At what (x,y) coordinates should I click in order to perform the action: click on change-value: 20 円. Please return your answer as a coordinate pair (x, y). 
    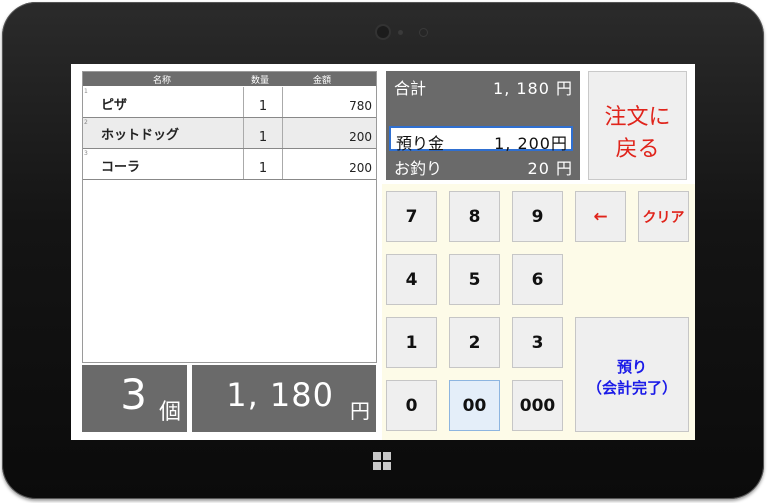
    Looking at the image, I should click on (550, 168).